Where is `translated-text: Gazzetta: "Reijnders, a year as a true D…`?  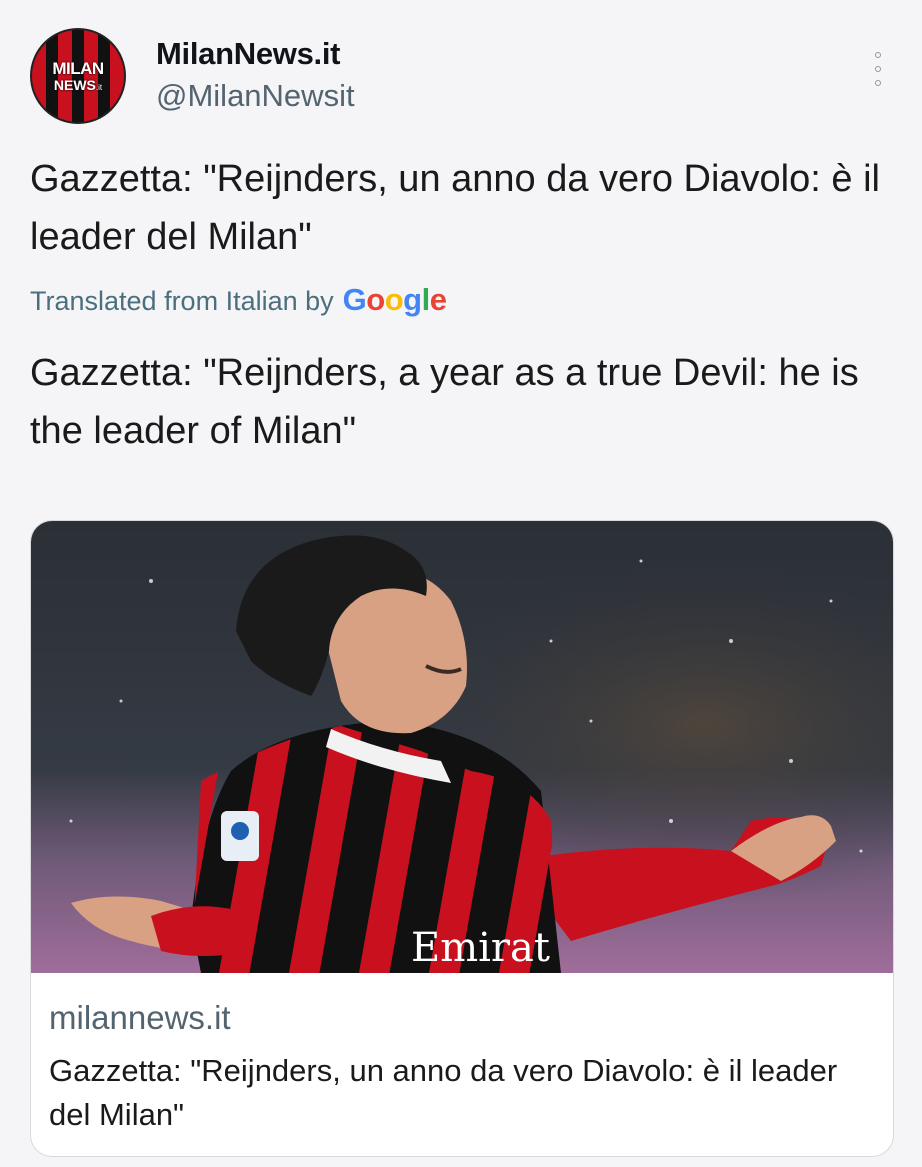 translated-text: Gazzetta: "Reijnders, a year as a true D… is located at coordinates (444, 402).